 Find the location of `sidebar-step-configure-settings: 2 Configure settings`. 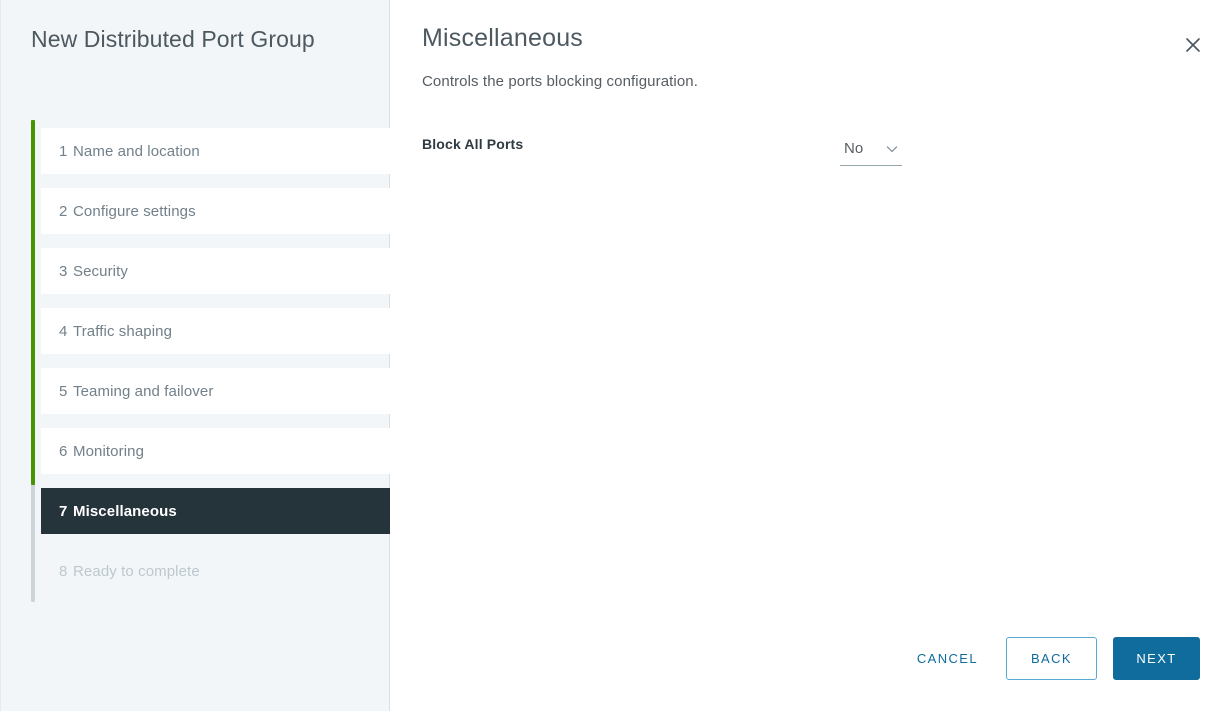

sidebar-step-configure-settings: 2 Configure settings is located at coordinates (215, 211).